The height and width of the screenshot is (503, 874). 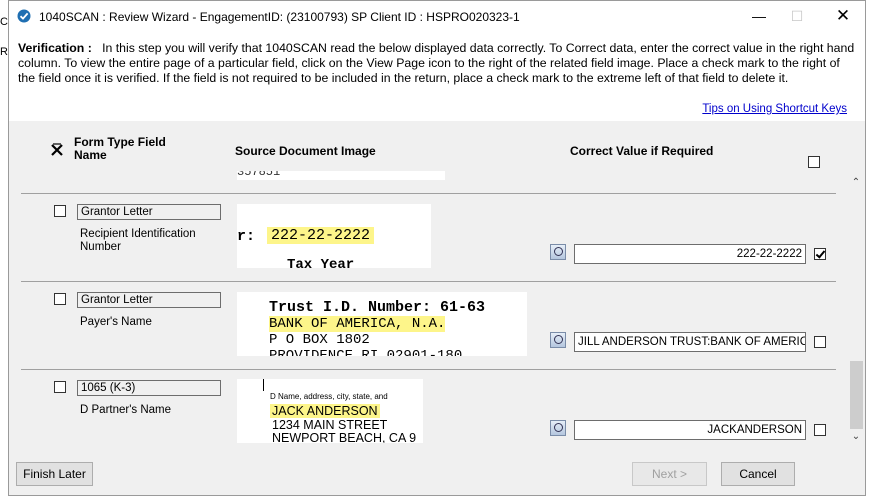 What do you see at coordinates (321, 262) in the screenshot?
I see `image-text: Tax Year` at bounding box center [321, 262].